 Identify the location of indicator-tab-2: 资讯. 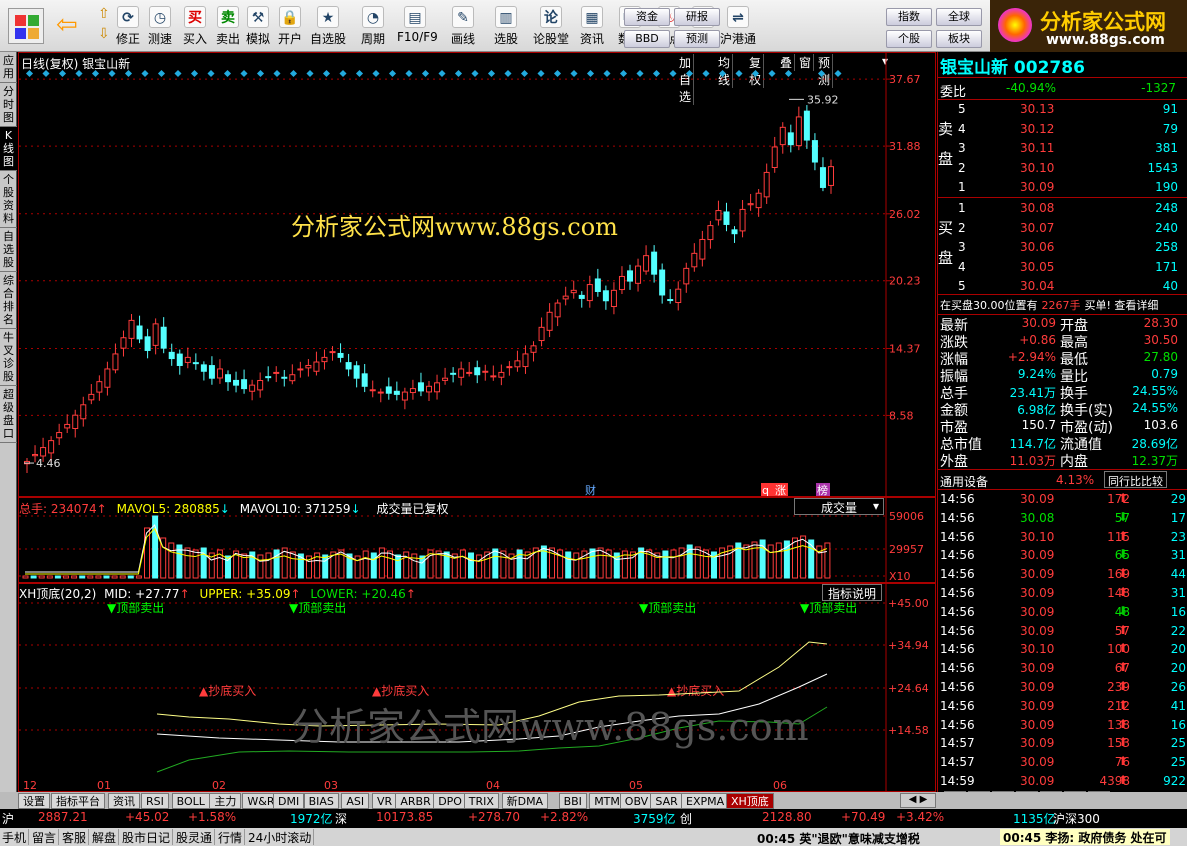
(124, 801).